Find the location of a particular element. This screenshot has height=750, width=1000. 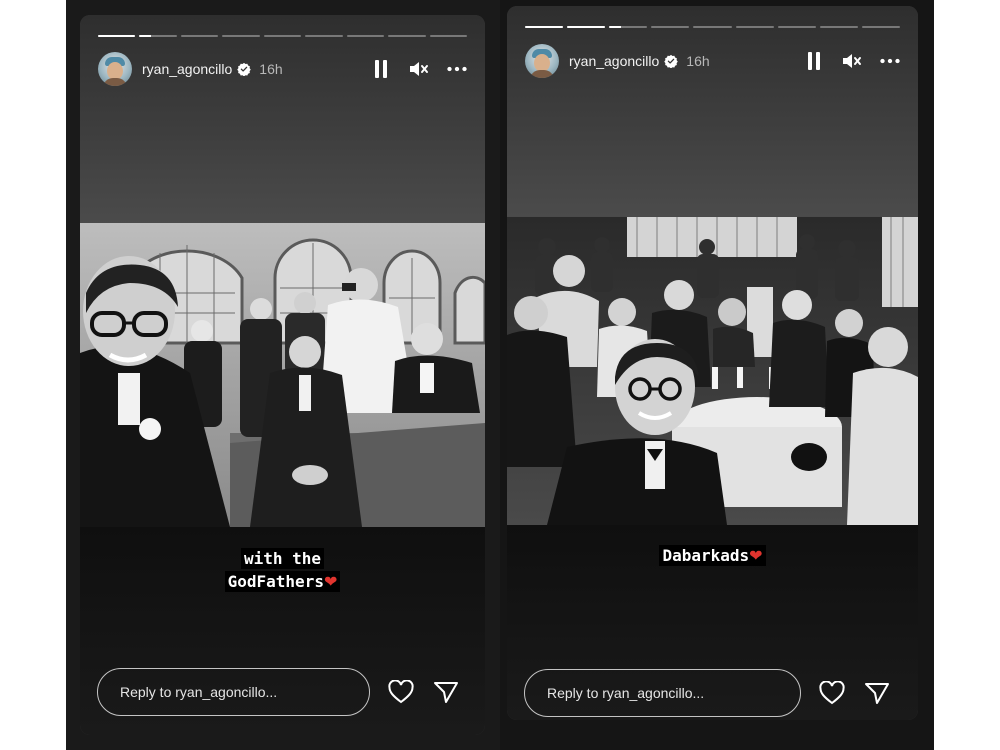

caption-text: Dabarkads is located at coordinates (706, 555).